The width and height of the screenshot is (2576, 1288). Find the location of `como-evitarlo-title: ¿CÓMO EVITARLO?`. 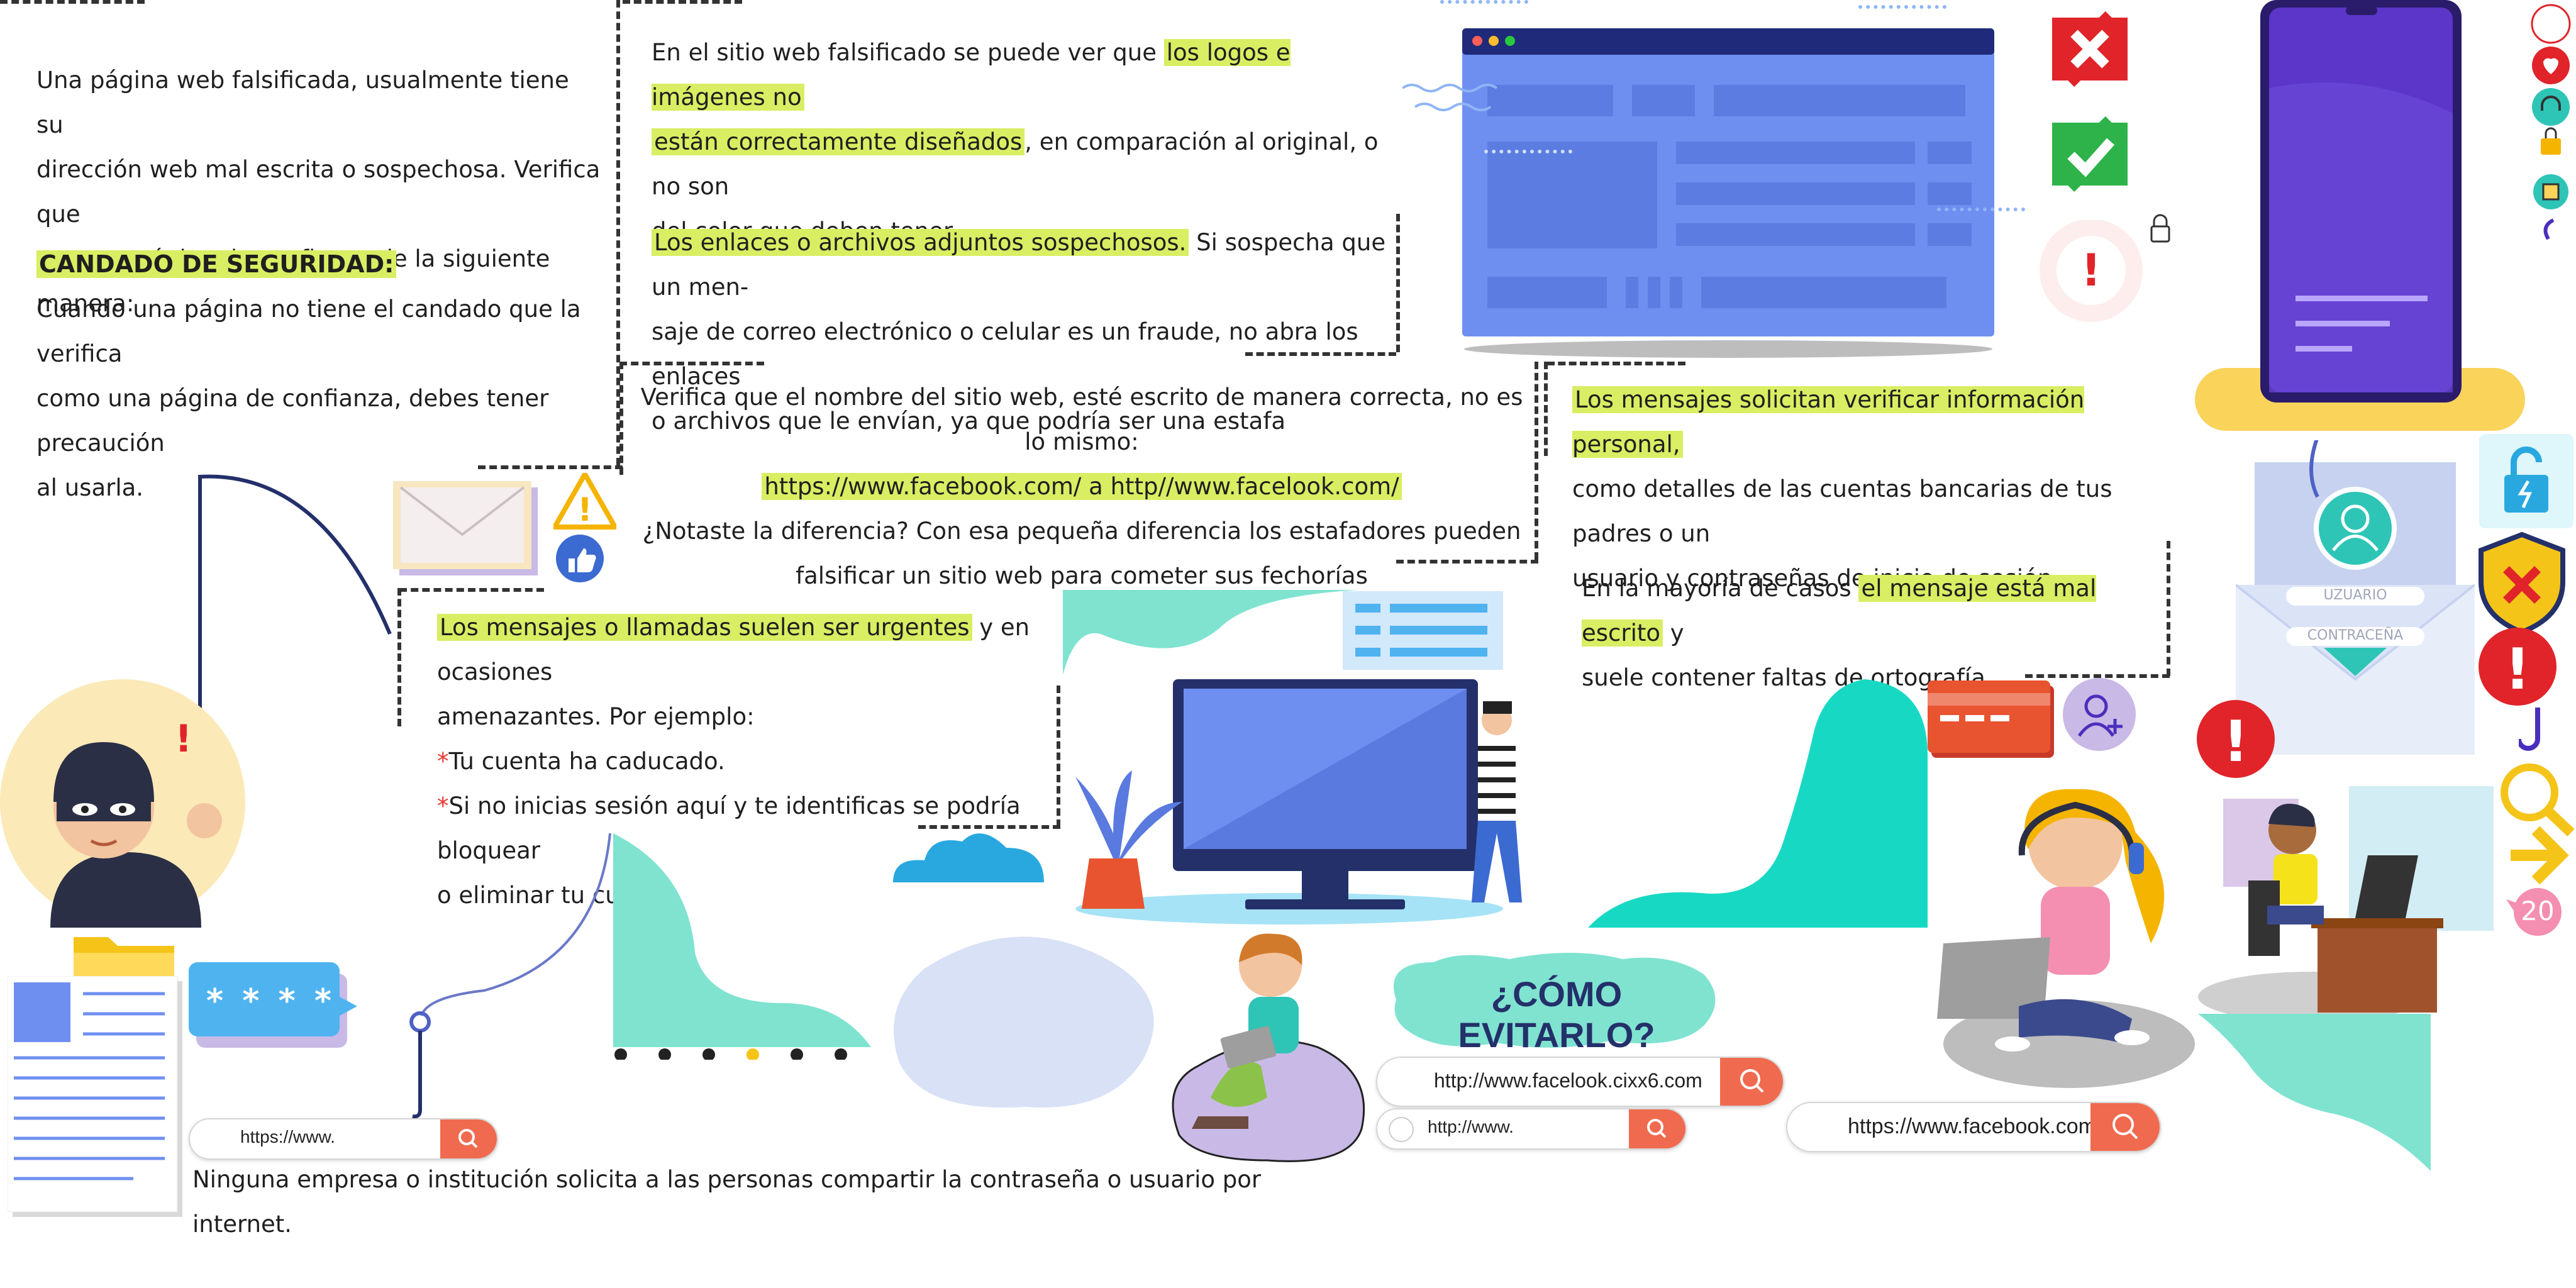

como-evitarlo-title: ¿CÓMO EVITARLO? is located at coordinates (1556, 1014).